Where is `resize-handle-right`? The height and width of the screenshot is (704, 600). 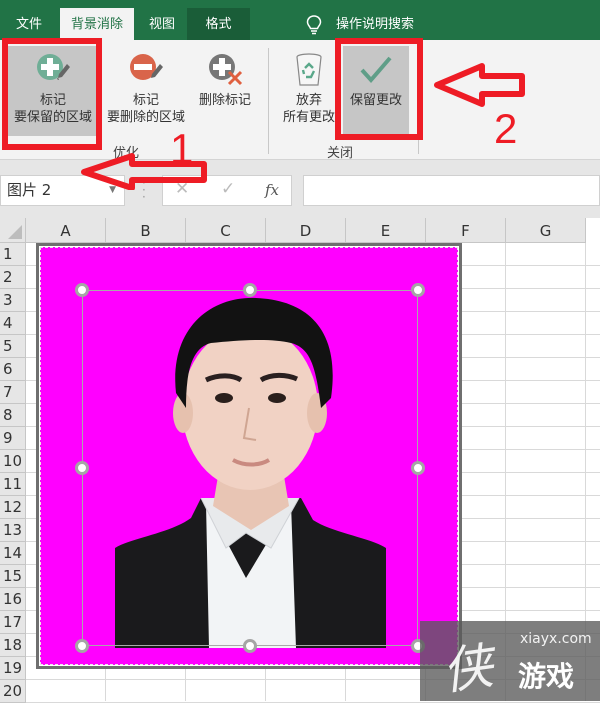
resize-handle-right is located at coordinates (418, 468).